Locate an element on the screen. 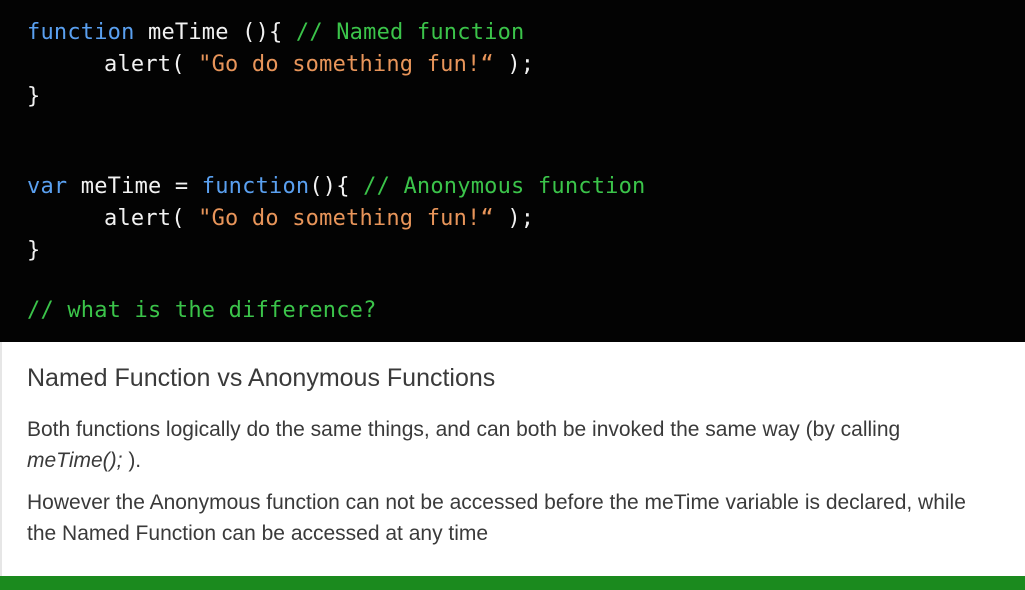  function-signature: meTime (){ is located at coordinates (215, 32).